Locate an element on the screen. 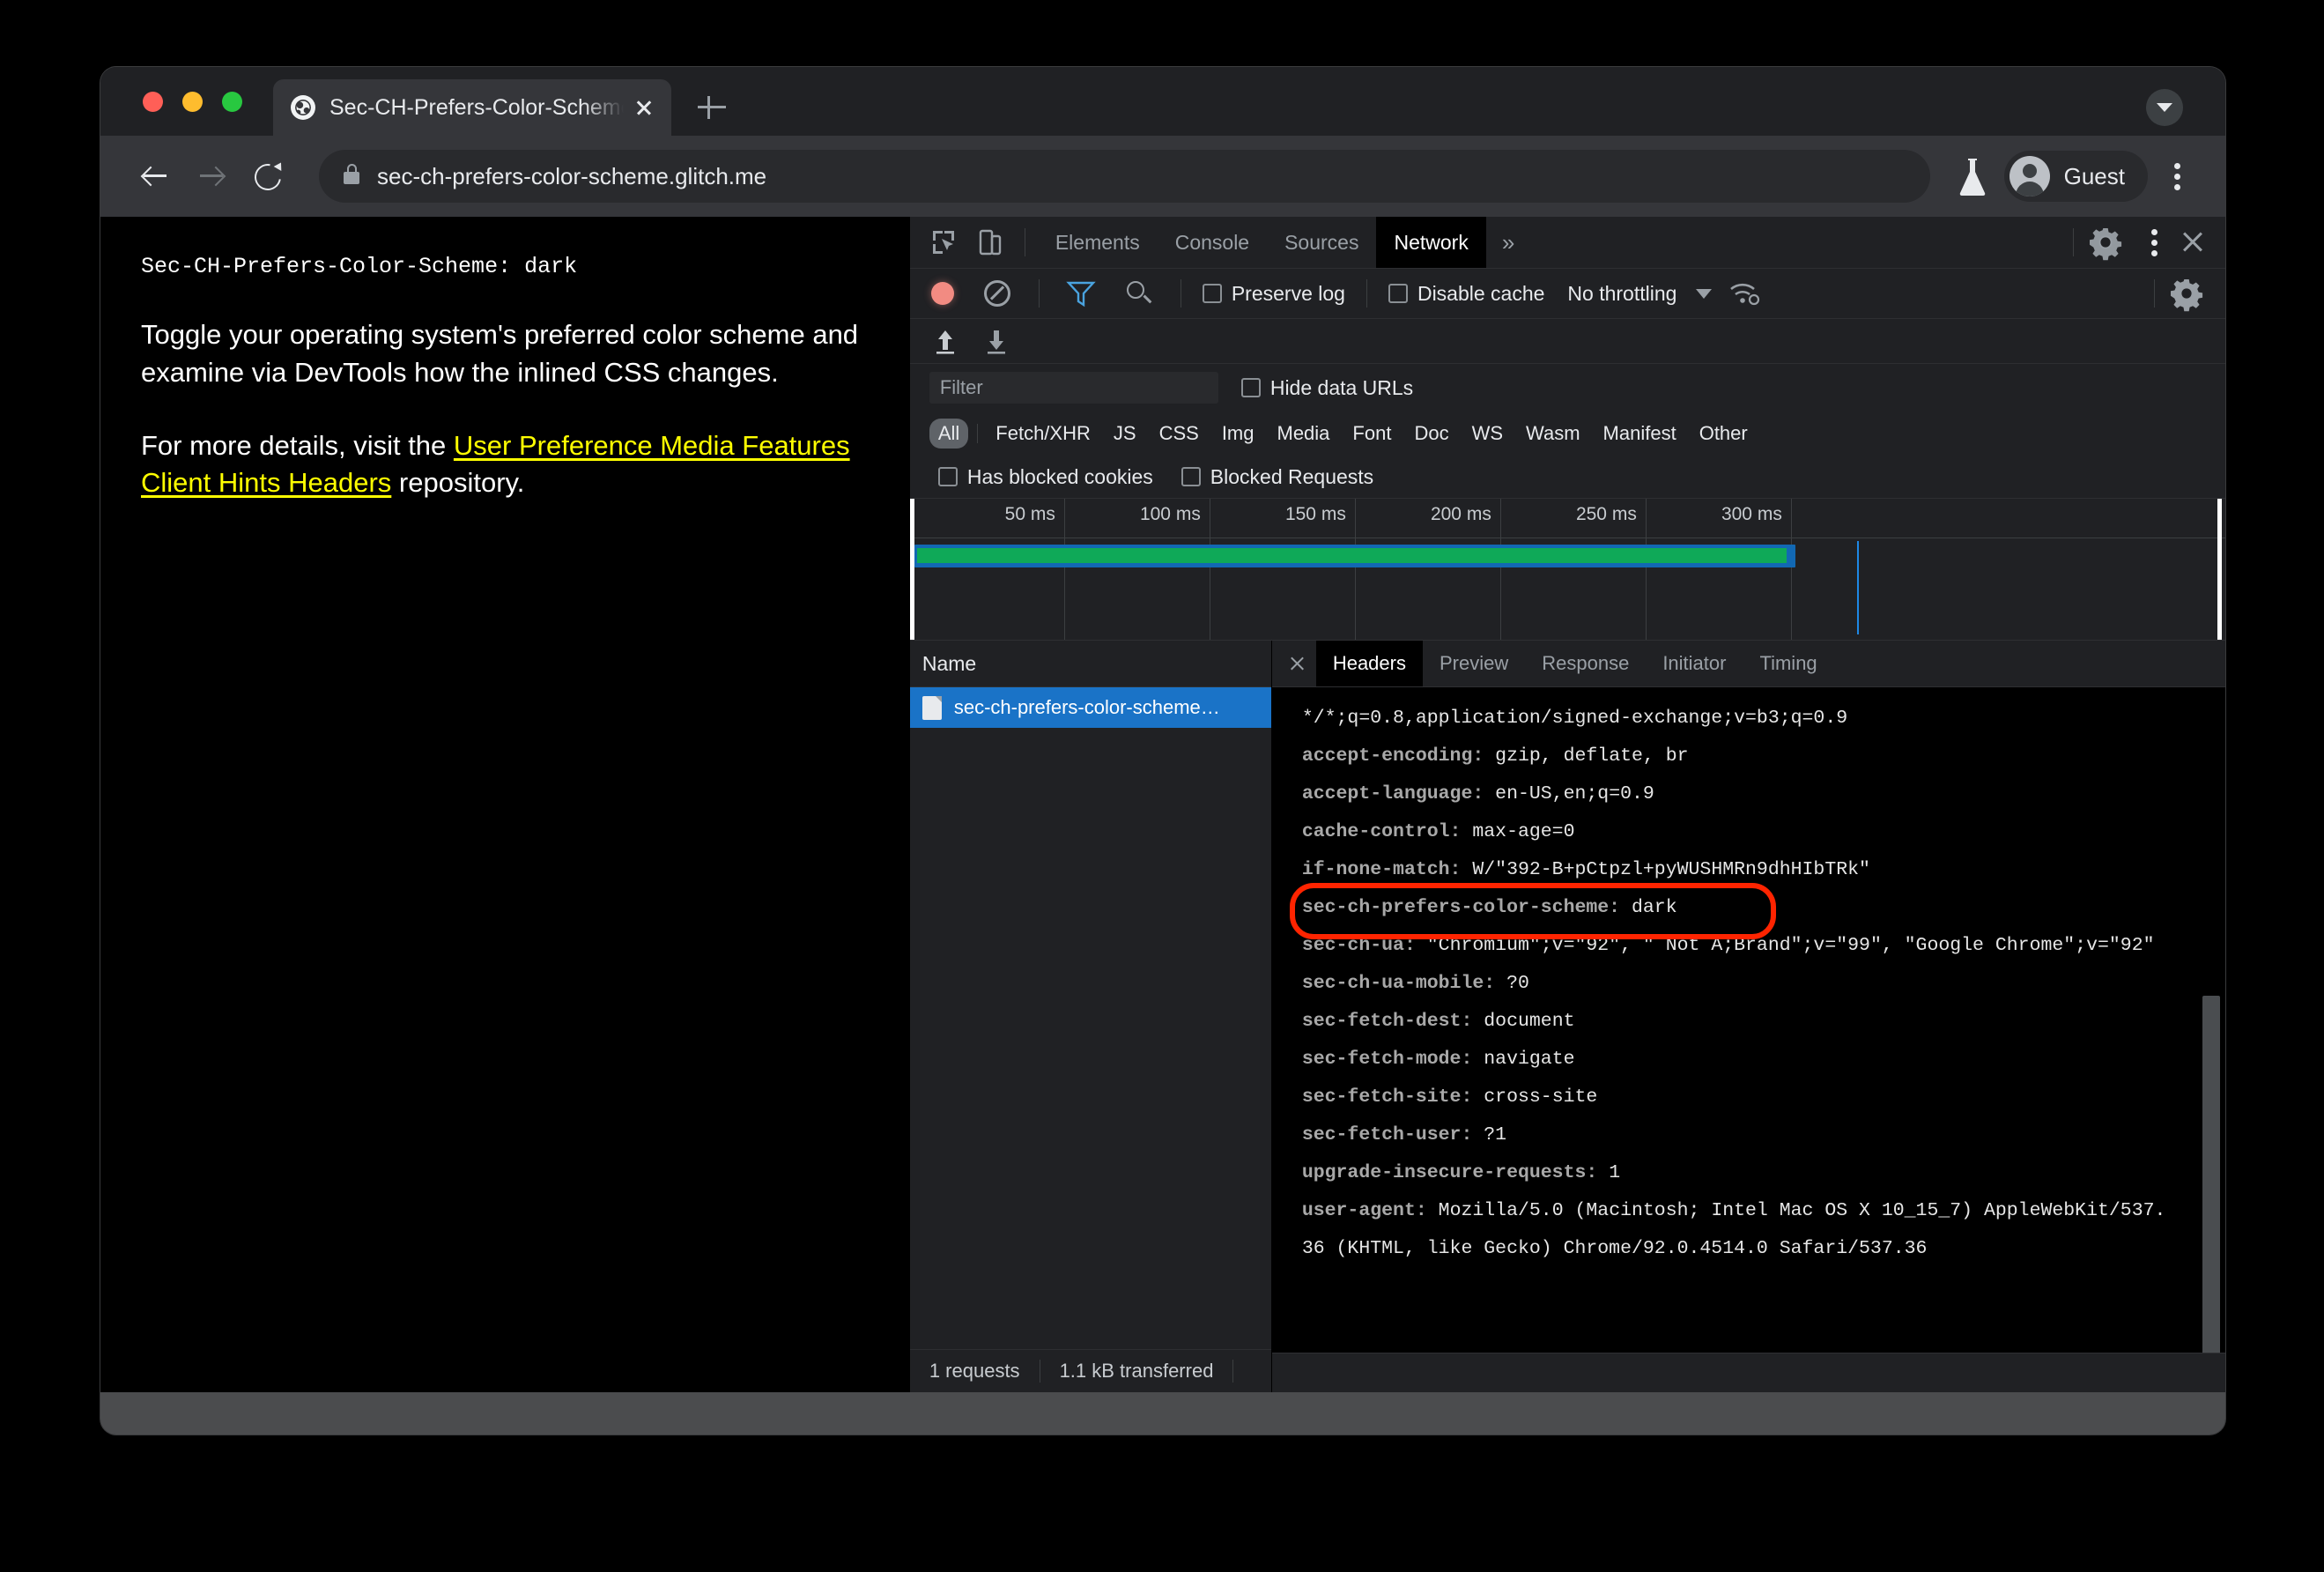 The width and height of the screenshot is (2324, 1572). inspect-element-icon is located at coordinates (943, 242).